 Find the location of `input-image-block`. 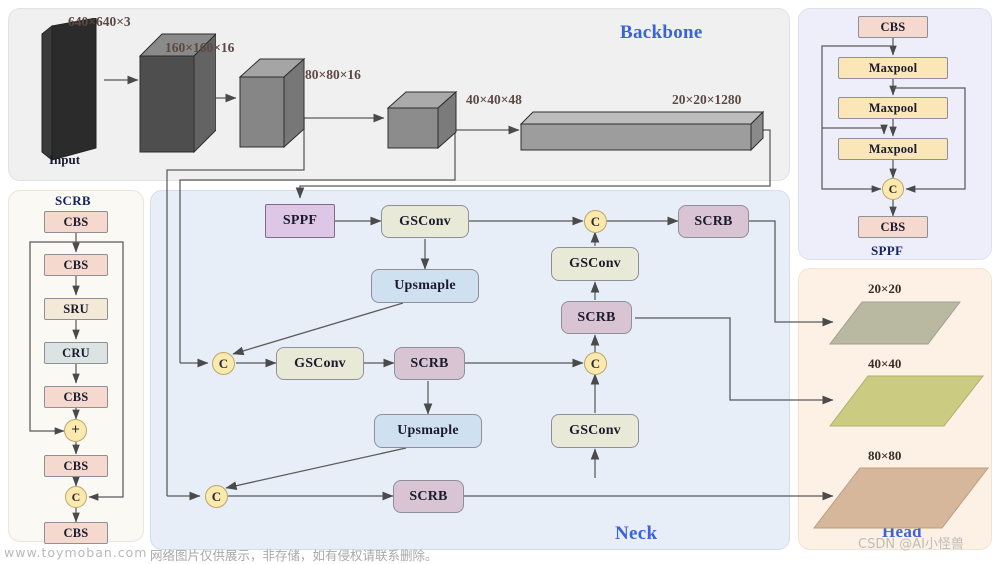

input-image-block is located at coordinates (69, 90).